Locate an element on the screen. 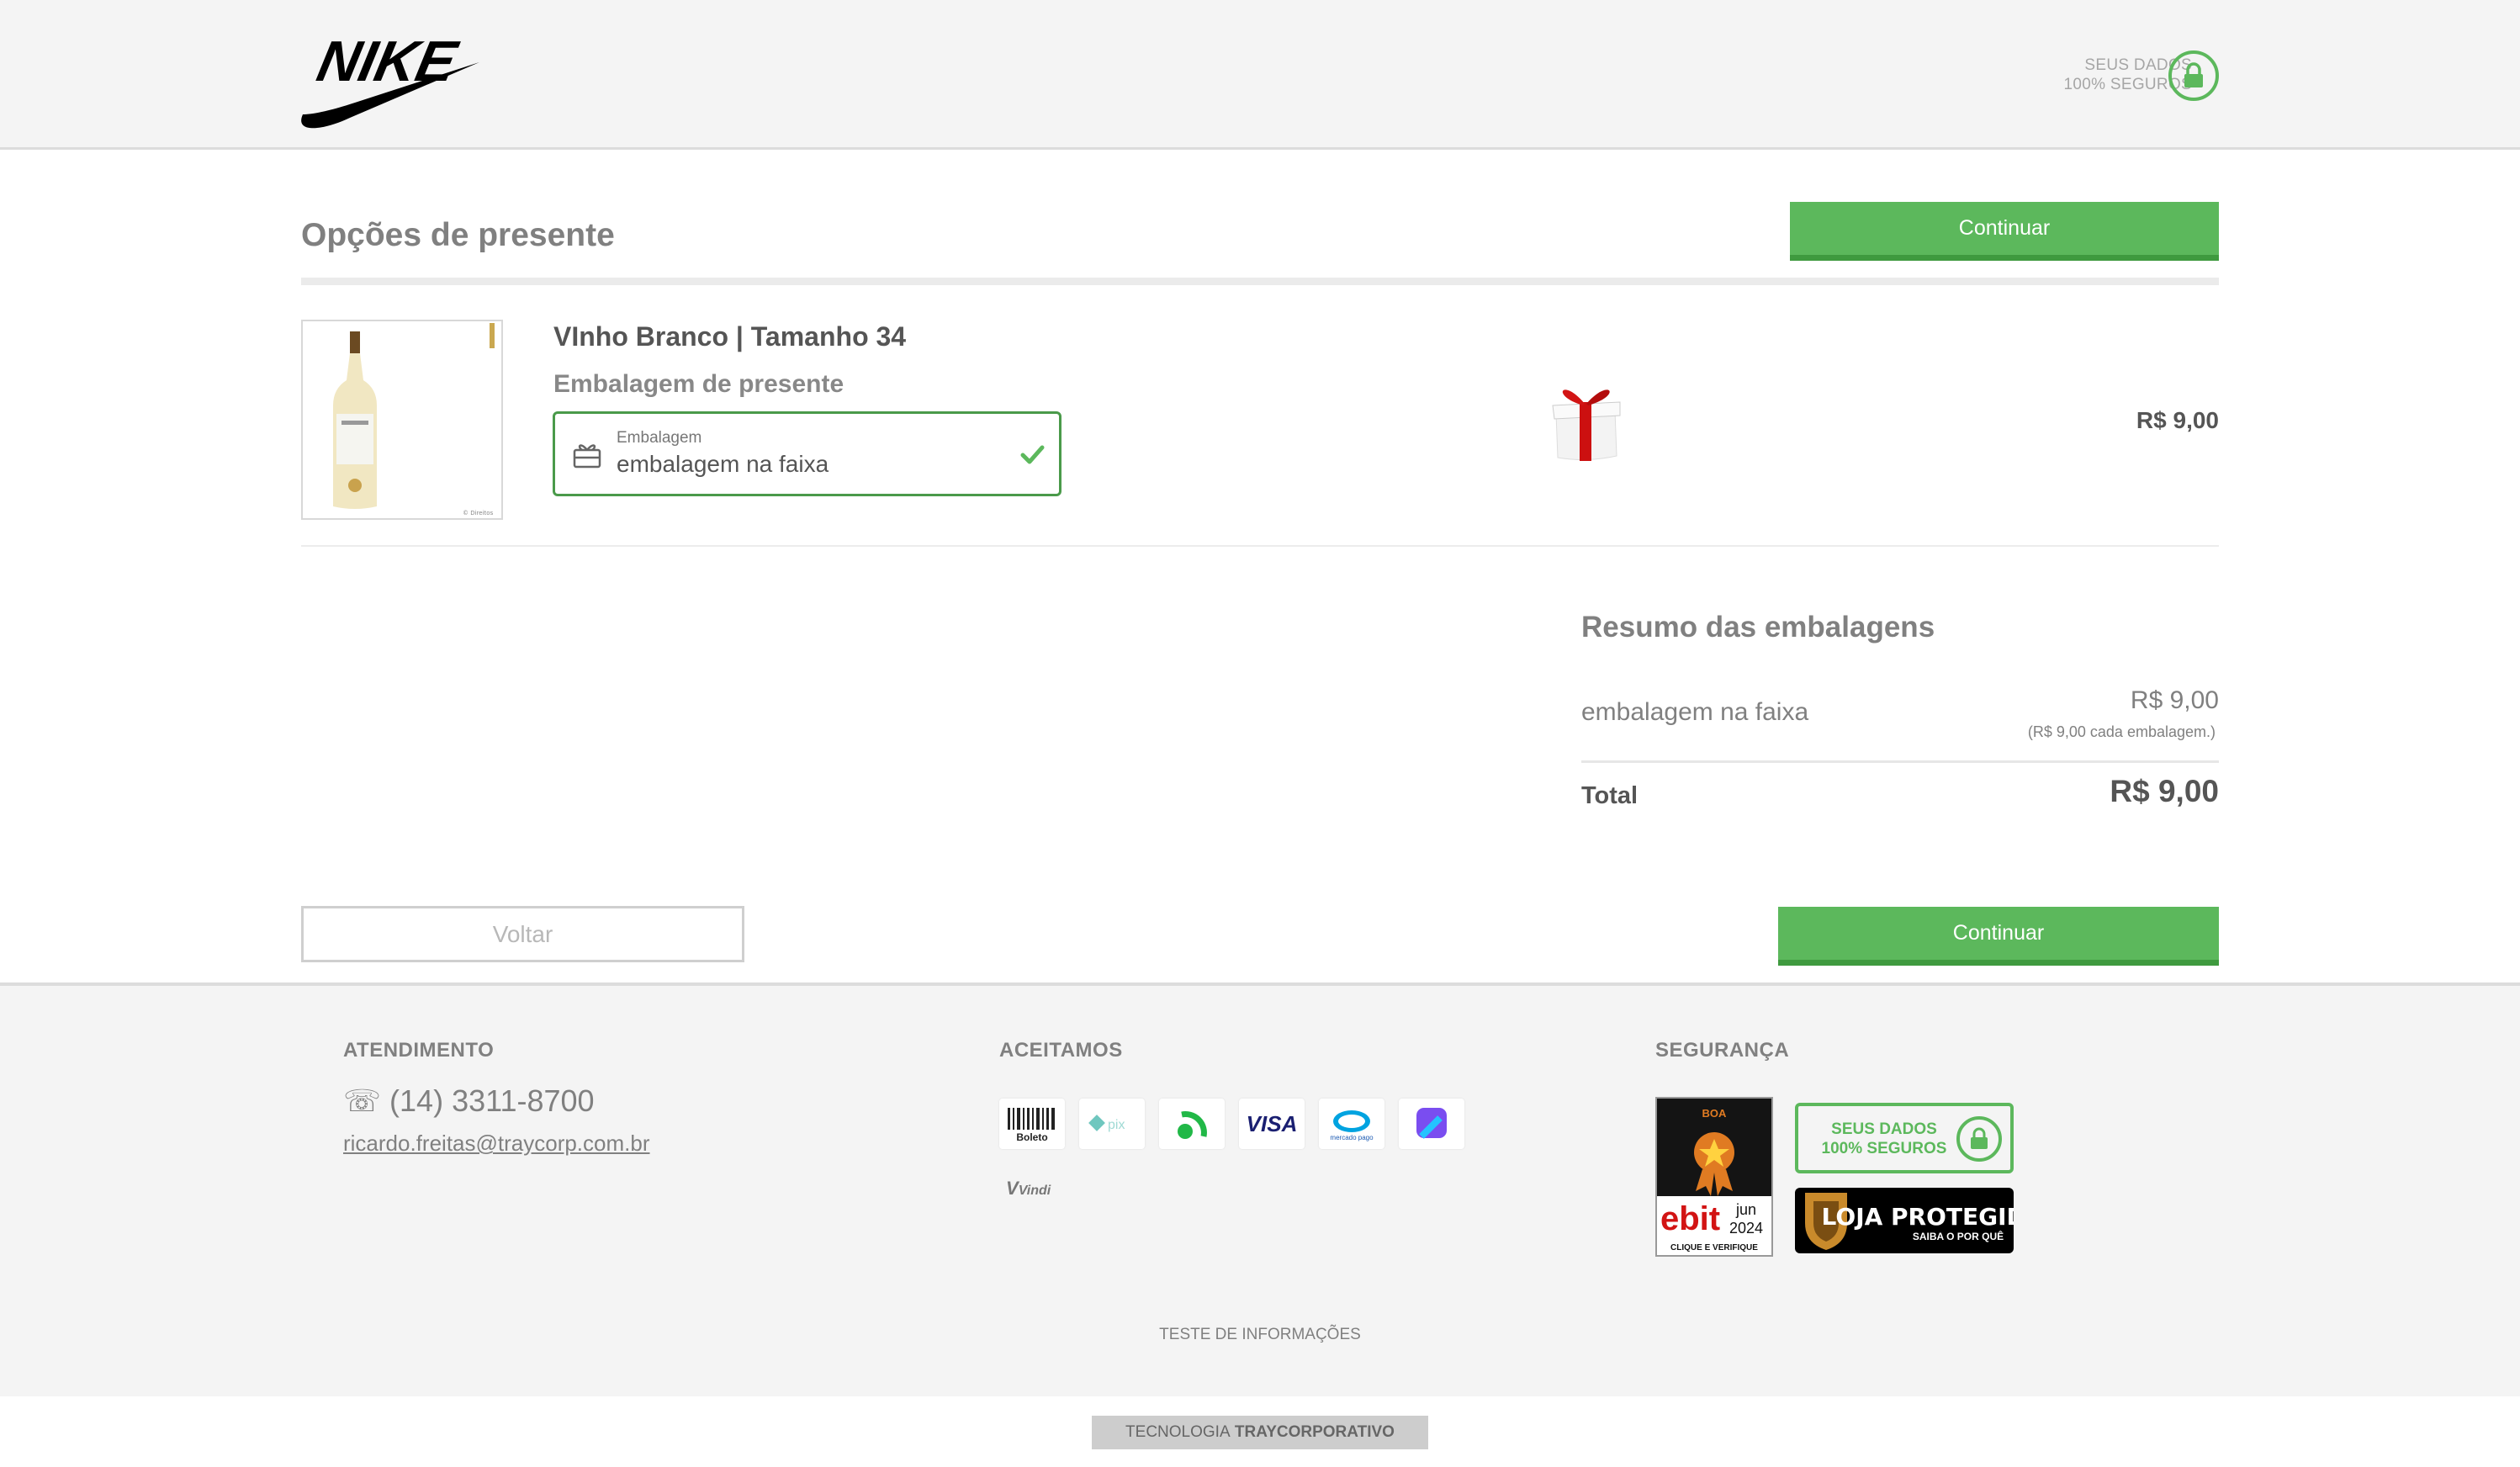 The width and height of the screenshot is (2520, 1467). vindi-label: Vindi is located at coordinates (1034, 1191).